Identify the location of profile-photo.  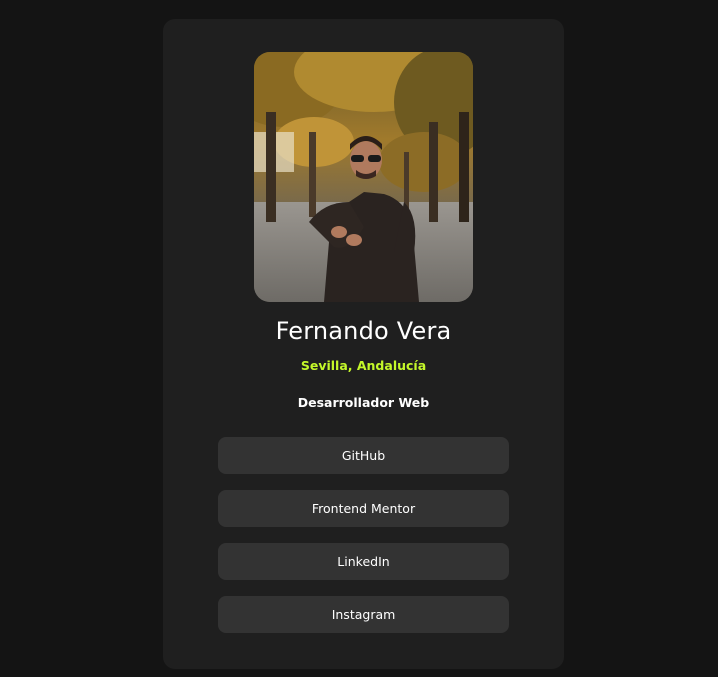
(363, 177).